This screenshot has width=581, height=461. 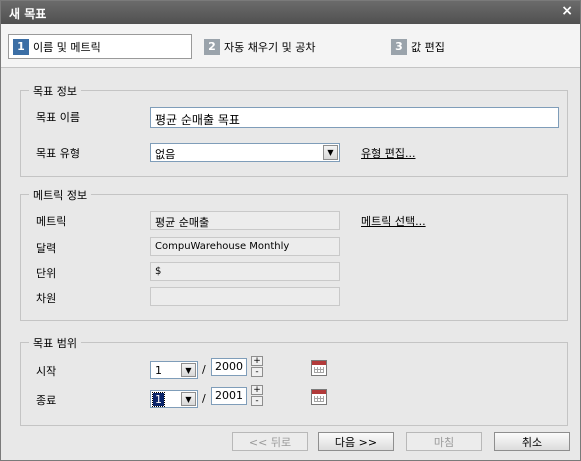 I want to click on start-period-select: 1 ▼, so click(x=174, y=370).